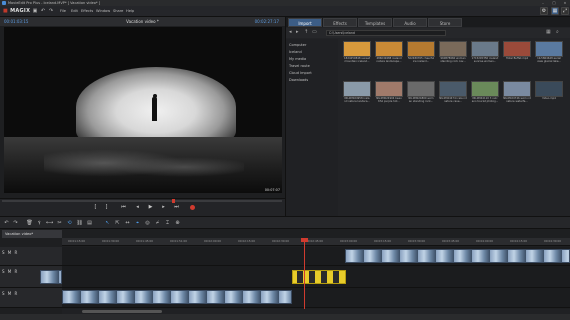 This screenshot has width=570, height=320. What do you see at coordinates (79, 223) in the screenshot?
I see `link-icon: ⛓` at bounding box center [79, 223].